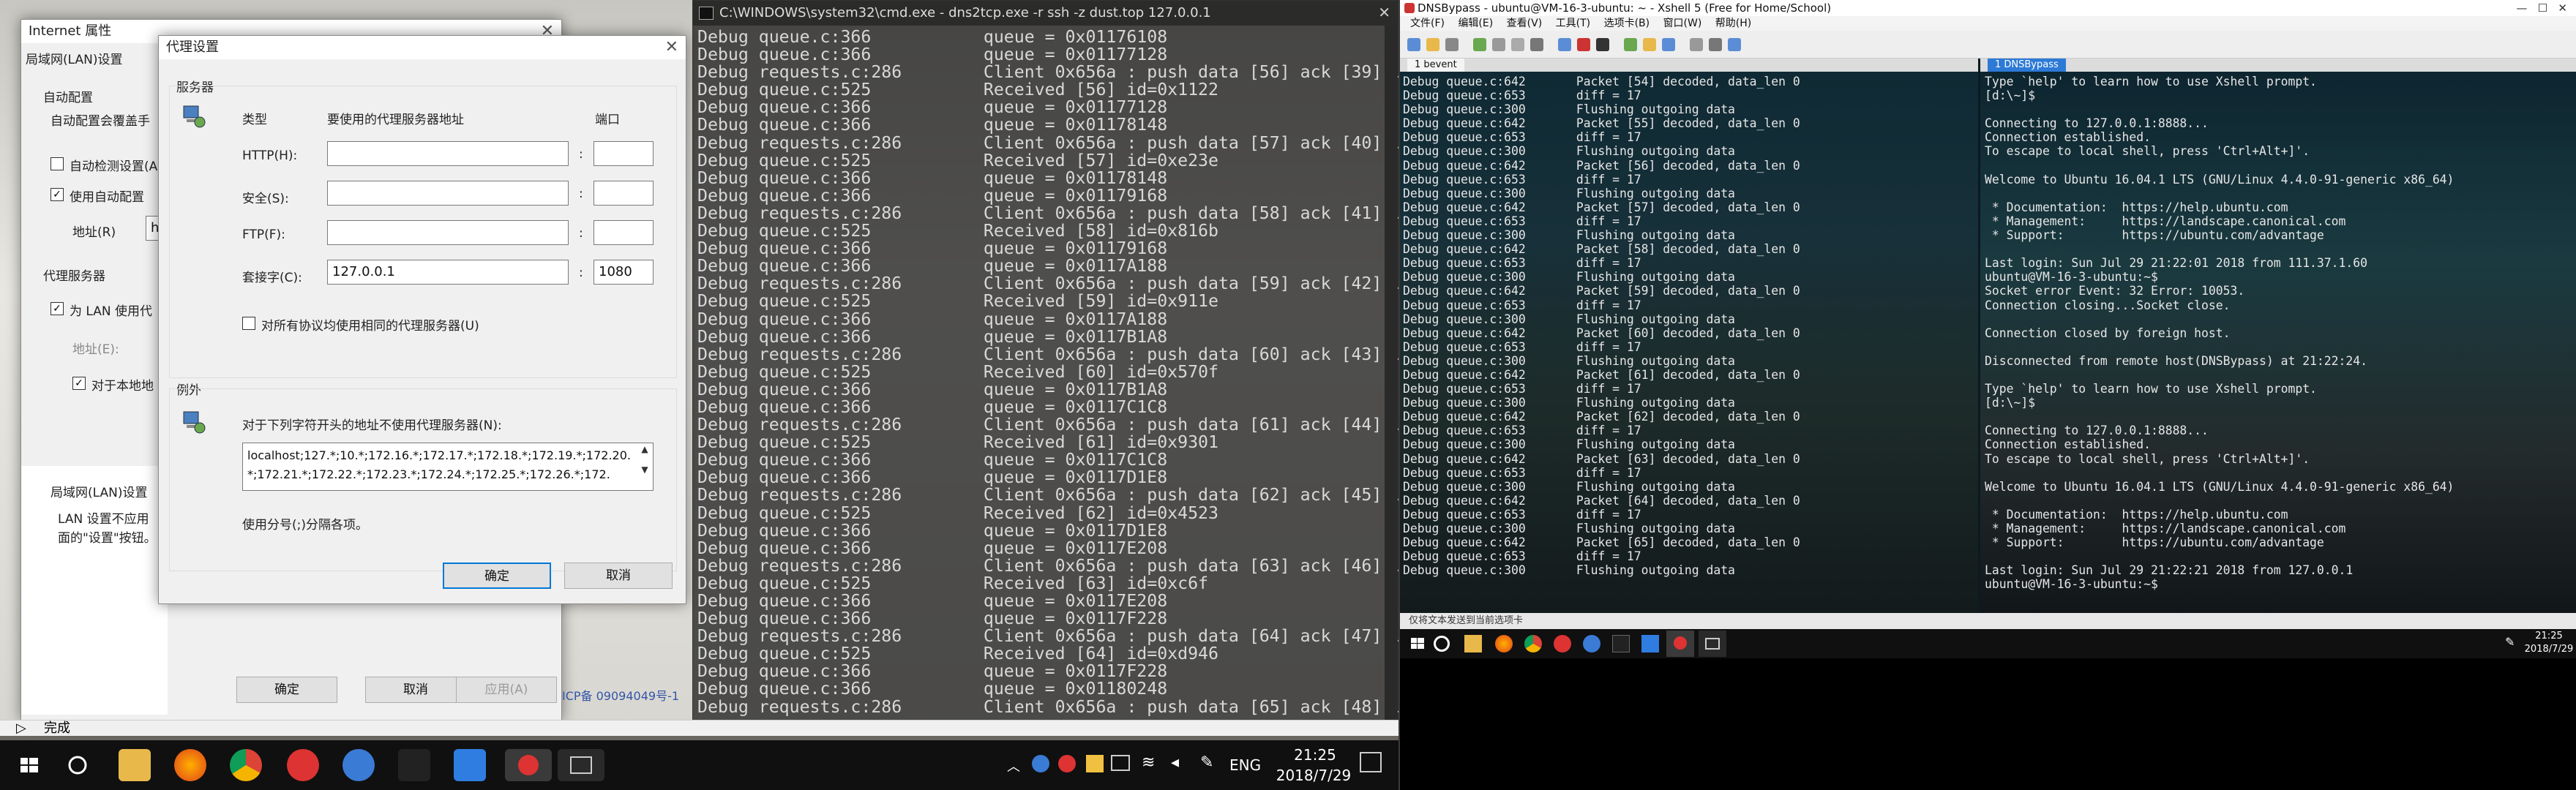 Image resolution: width=2576 pixels, height=790 pixels. Describe the element at coordinates (1391, 373) in the screenshot. I see `cmd-scrollbar` at that location.